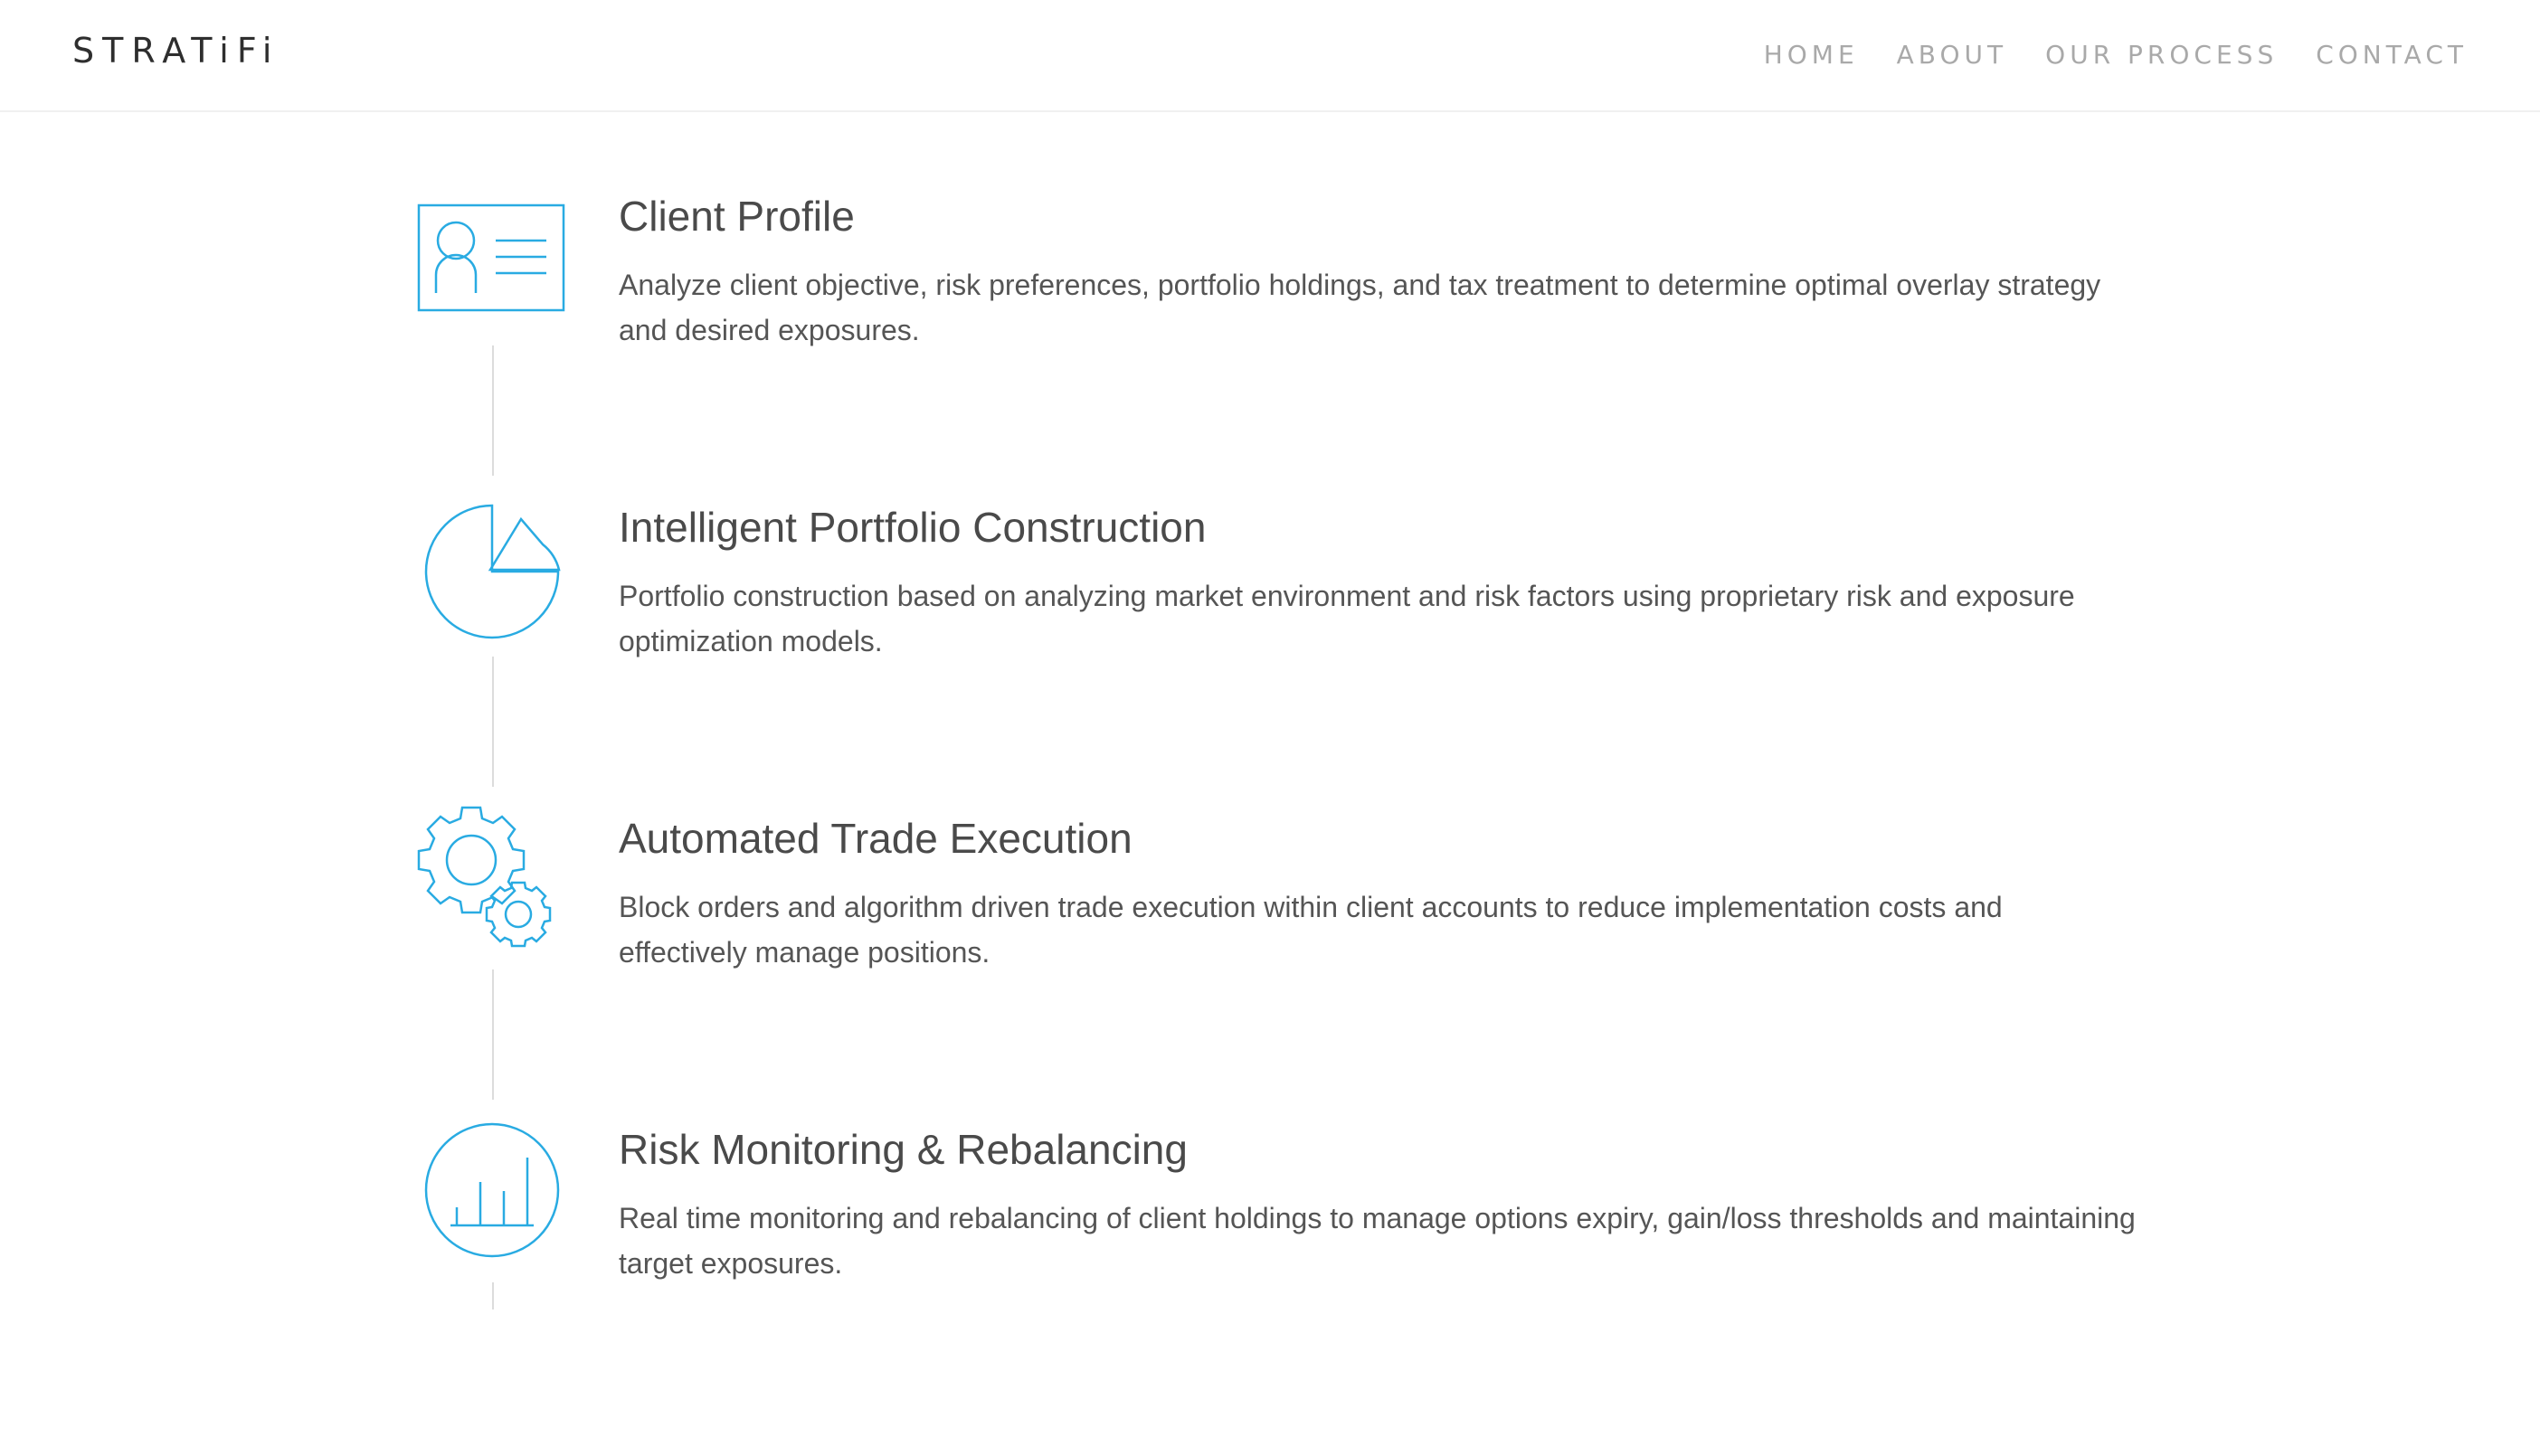 This screenshot has height=1456, width=2540. What do you see at coordinates (493, 574) in the screenshot?
I see `pie-chart-icon` at bounding box center [493, 574].